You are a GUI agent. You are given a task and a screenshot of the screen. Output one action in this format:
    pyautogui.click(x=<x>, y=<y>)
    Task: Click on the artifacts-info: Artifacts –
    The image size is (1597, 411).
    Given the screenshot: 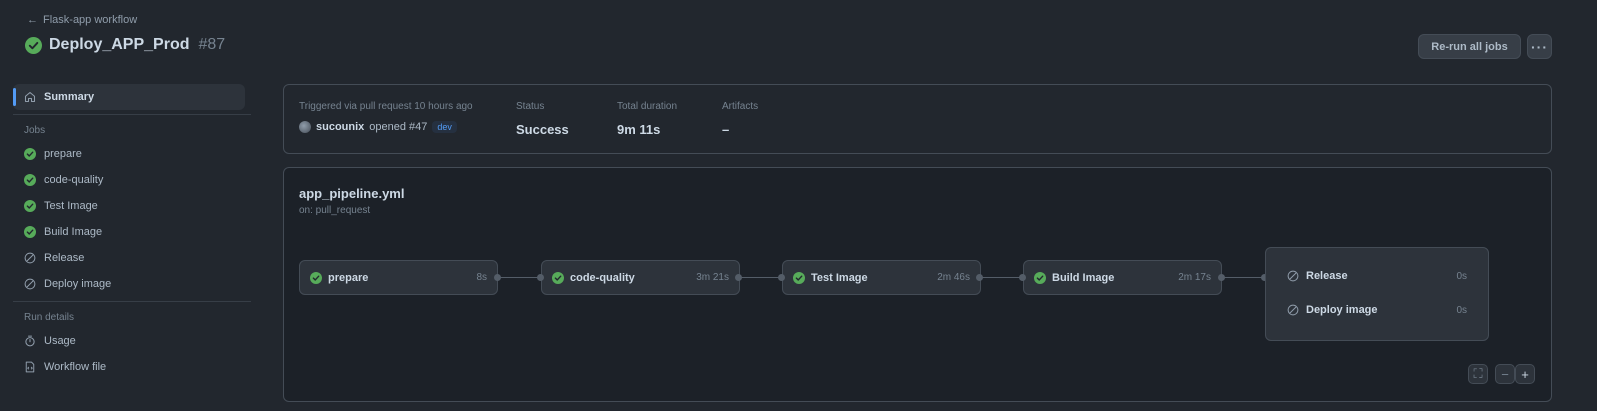 What is the action you would take?
    pyautogui.click(x=740, y=119)
    